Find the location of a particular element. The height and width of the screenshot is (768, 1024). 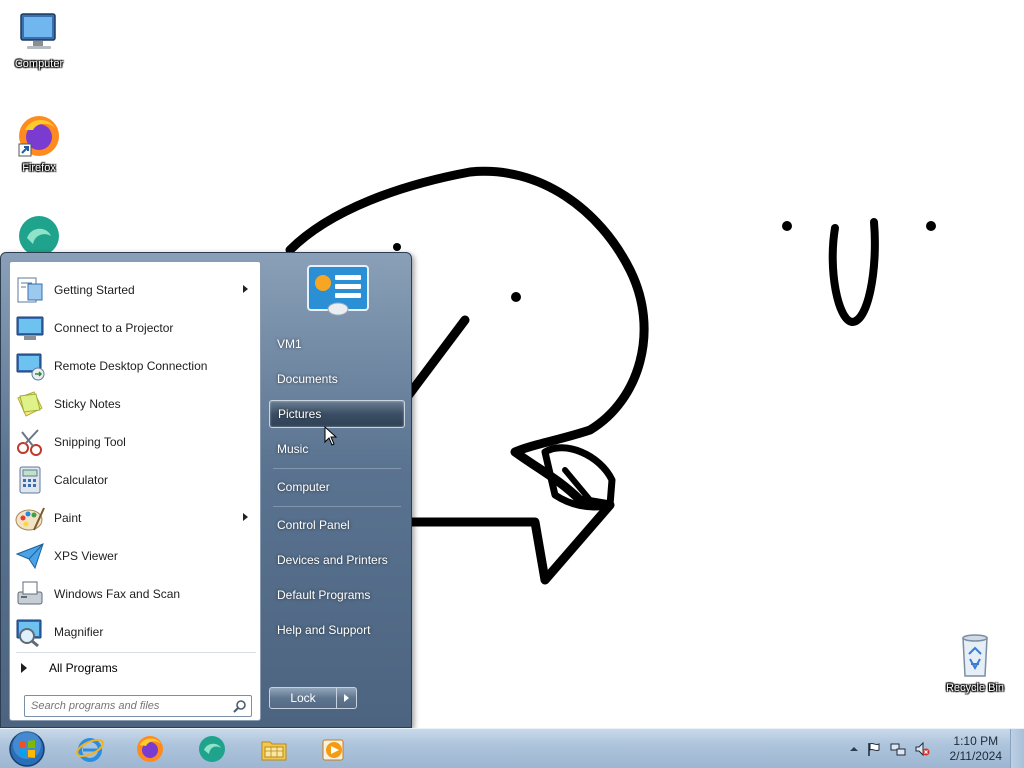

place-default-programs: Default Programs is located at coordinates (337, 595).